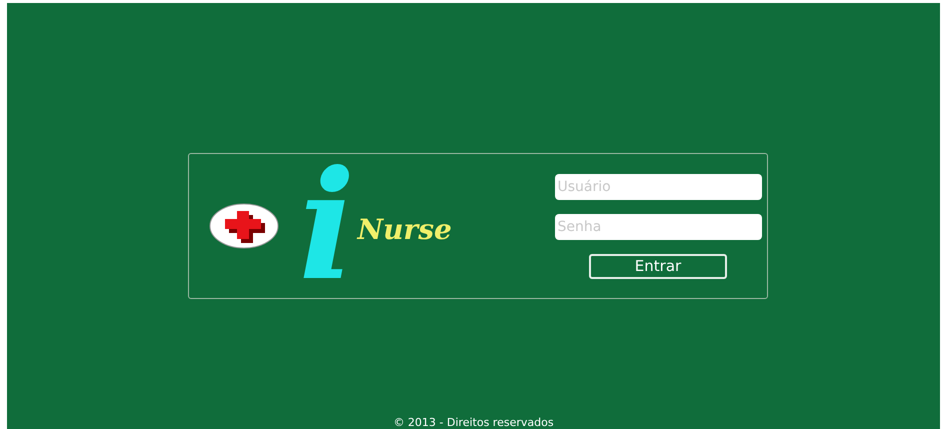 This screenshot has height=429, width=948. Describe the element at coordinates (327, 226) in the screenshot. I see `logo-letter: i` at that location.